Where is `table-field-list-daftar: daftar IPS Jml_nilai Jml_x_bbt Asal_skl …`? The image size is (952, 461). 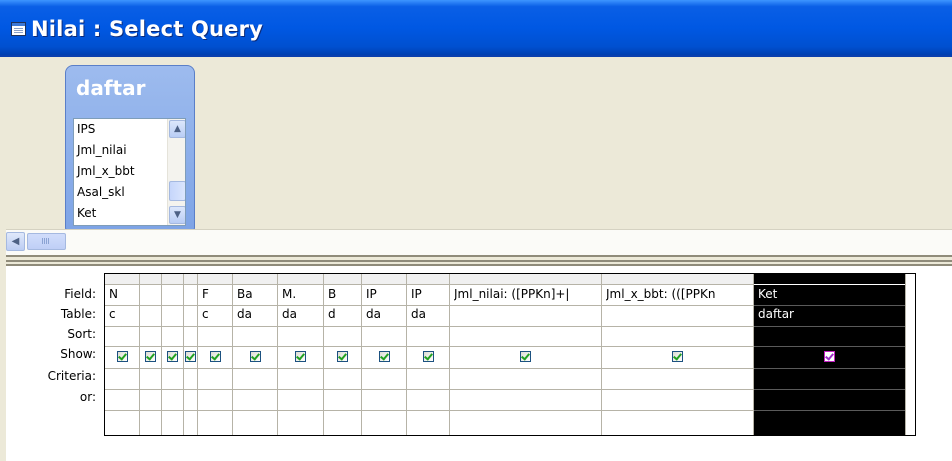
table-field-list-daftar: daftar IPS Jml_nilai Jml_x_bbt Asal_skl … is located at coordinates (130, 147).